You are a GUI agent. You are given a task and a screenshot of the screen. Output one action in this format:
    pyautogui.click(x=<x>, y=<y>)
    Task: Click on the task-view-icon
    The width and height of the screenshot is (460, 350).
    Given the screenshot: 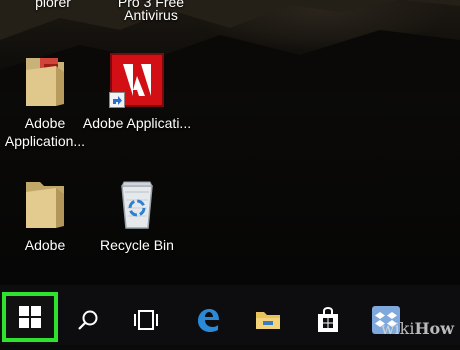 What is the action you would take?
    pyautogui.click(x=146, y=320)
    